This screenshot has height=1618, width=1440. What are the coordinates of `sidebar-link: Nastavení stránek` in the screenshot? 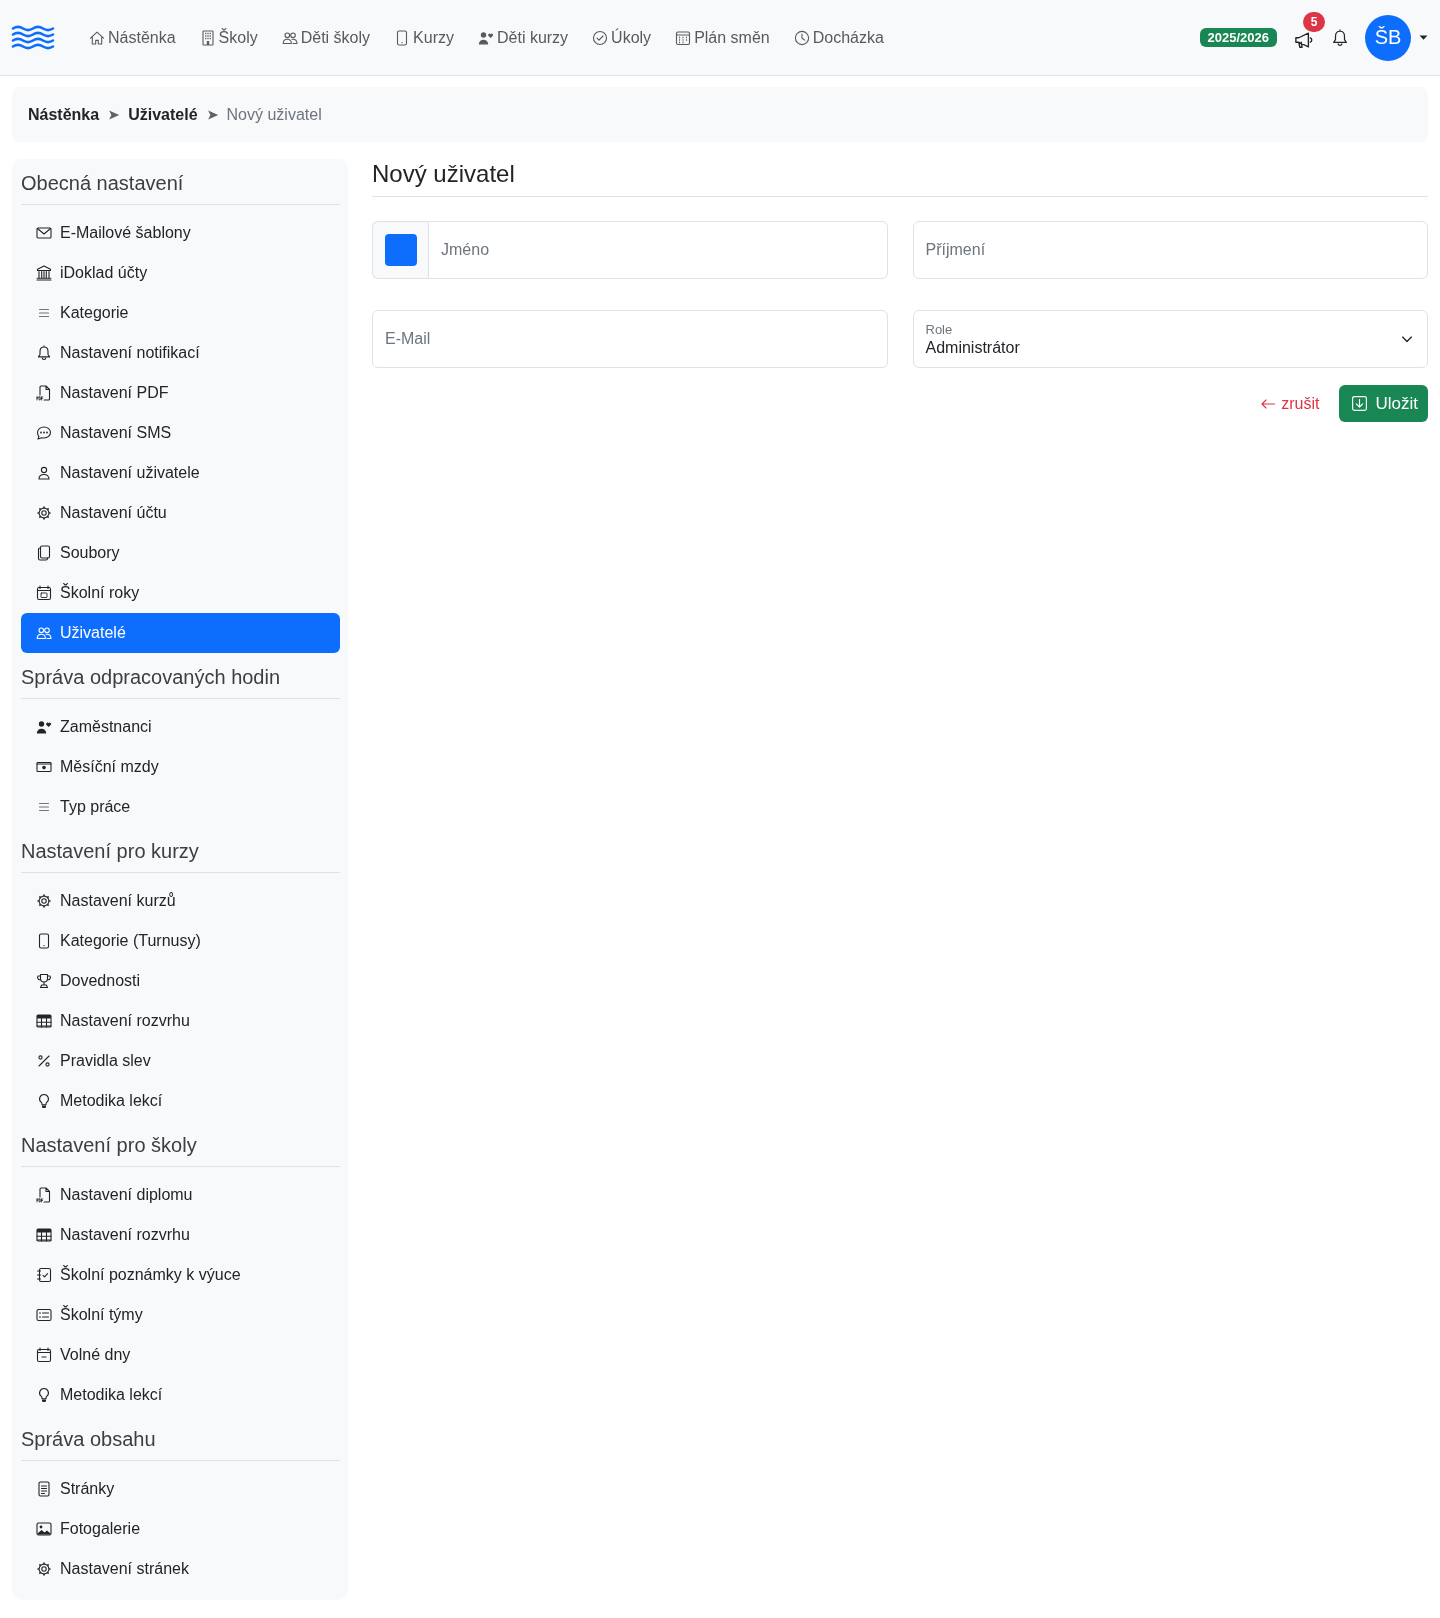 It's located at (180, 1569).